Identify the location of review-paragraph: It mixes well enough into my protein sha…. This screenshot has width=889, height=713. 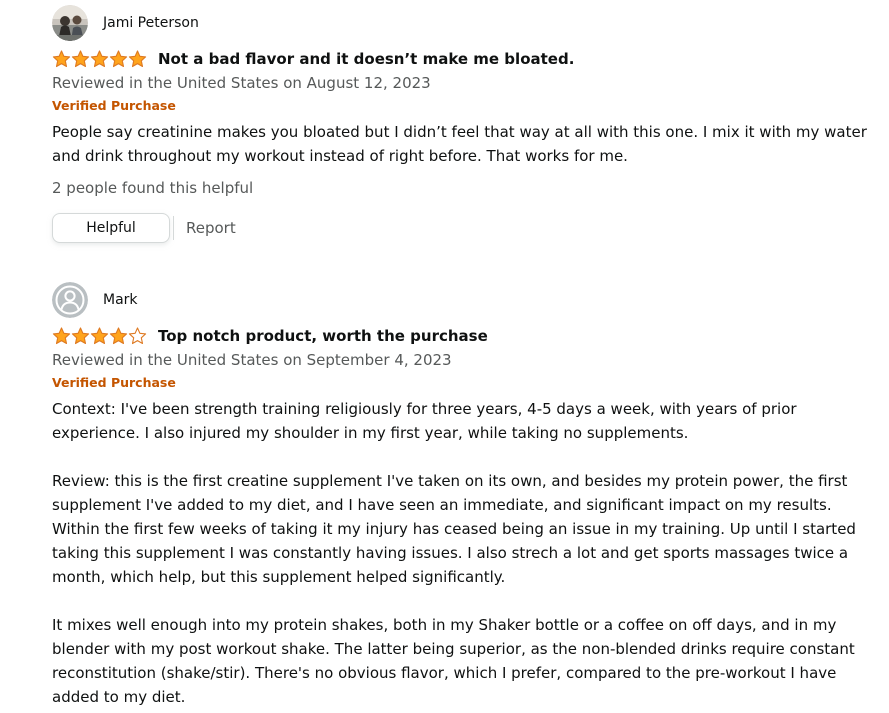
(453, 661).